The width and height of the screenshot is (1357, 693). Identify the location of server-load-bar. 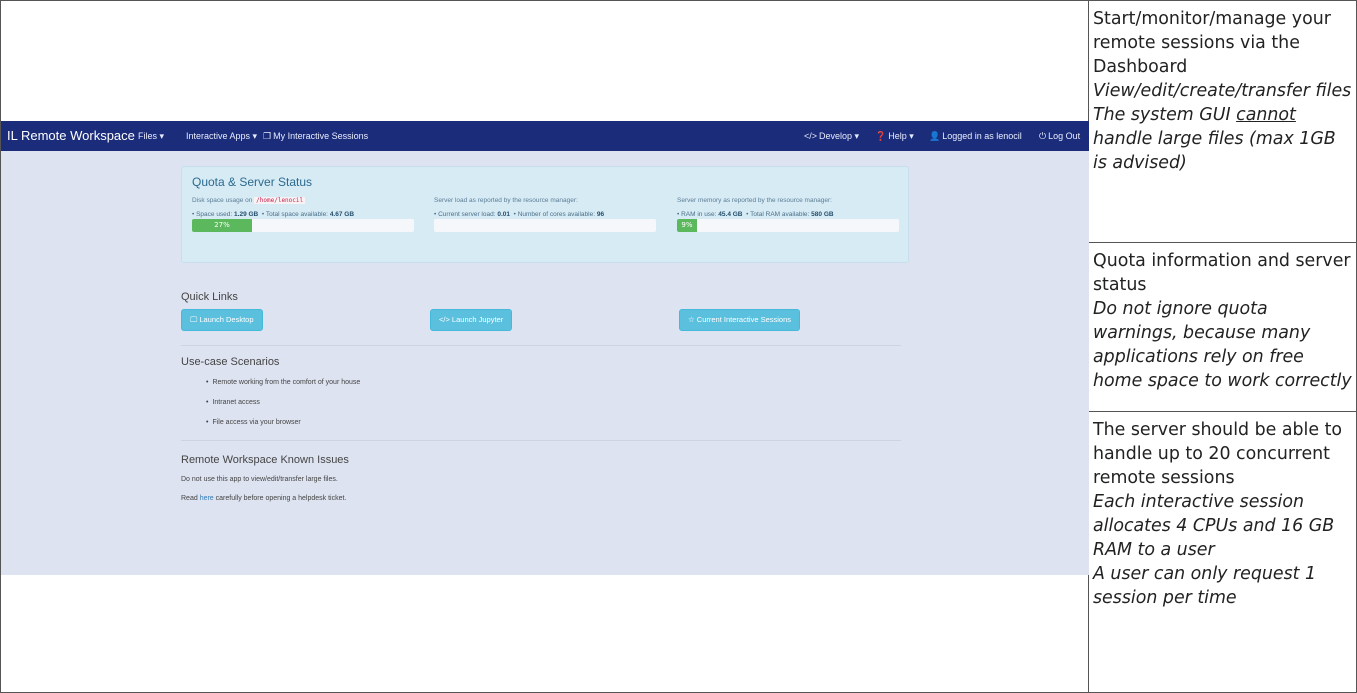
(545, 225).